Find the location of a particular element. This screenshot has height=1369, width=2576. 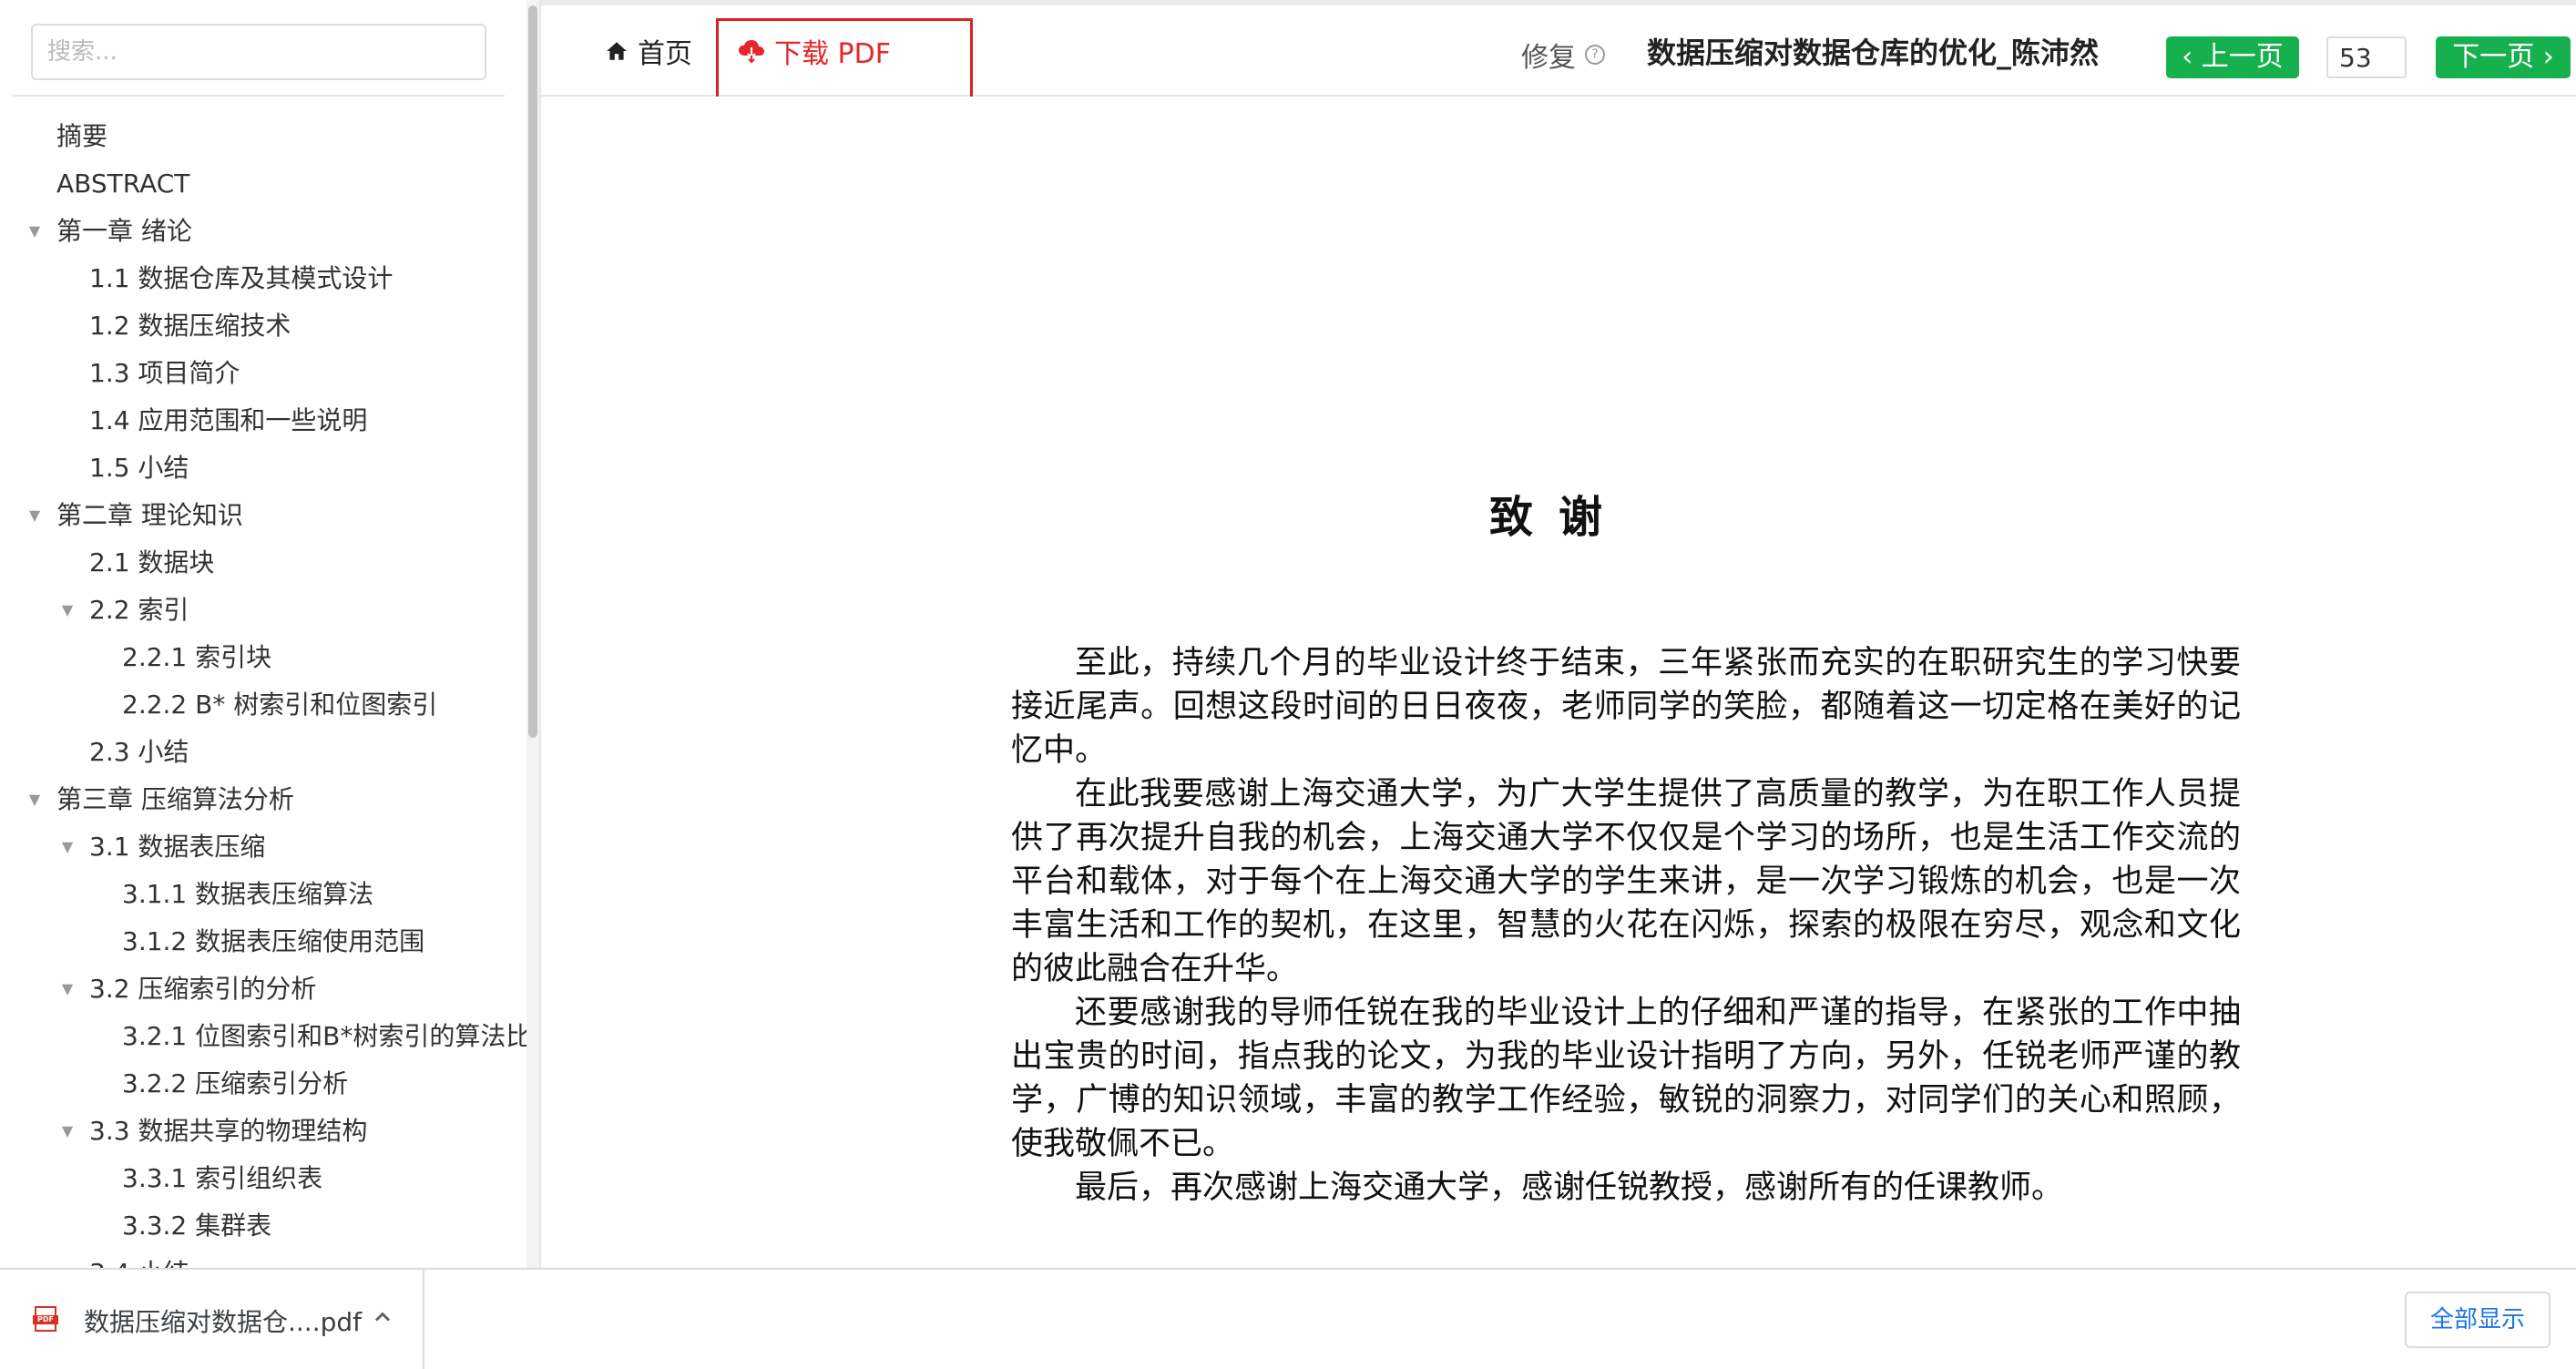

toc-item: 2.2.1 索引块 is located at coordinates (265, 657).